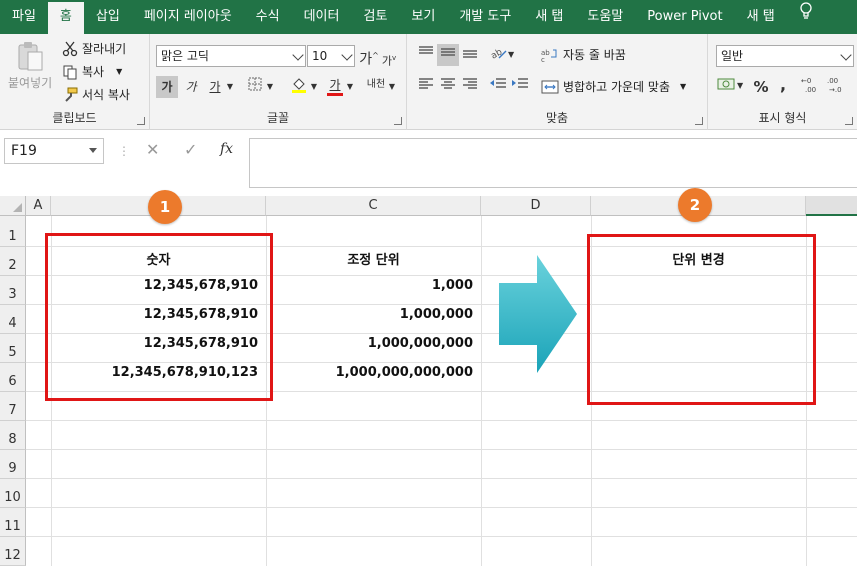 This screenshot has width=857, height=566. I want to click on cell-c2: 조정 단위, so click(373, 258).